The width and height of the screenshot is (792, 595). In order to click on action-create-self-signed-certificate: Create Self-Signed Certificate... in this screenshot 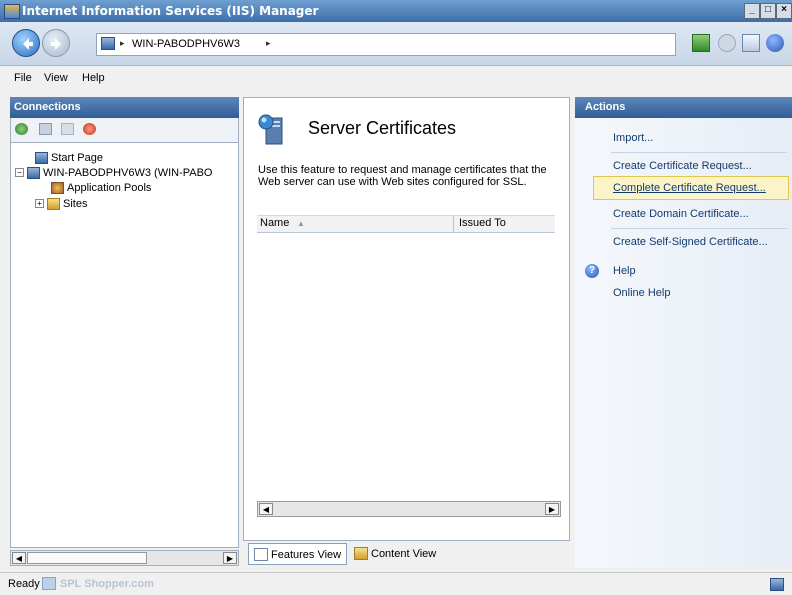, I will do `click(690, 242)`.